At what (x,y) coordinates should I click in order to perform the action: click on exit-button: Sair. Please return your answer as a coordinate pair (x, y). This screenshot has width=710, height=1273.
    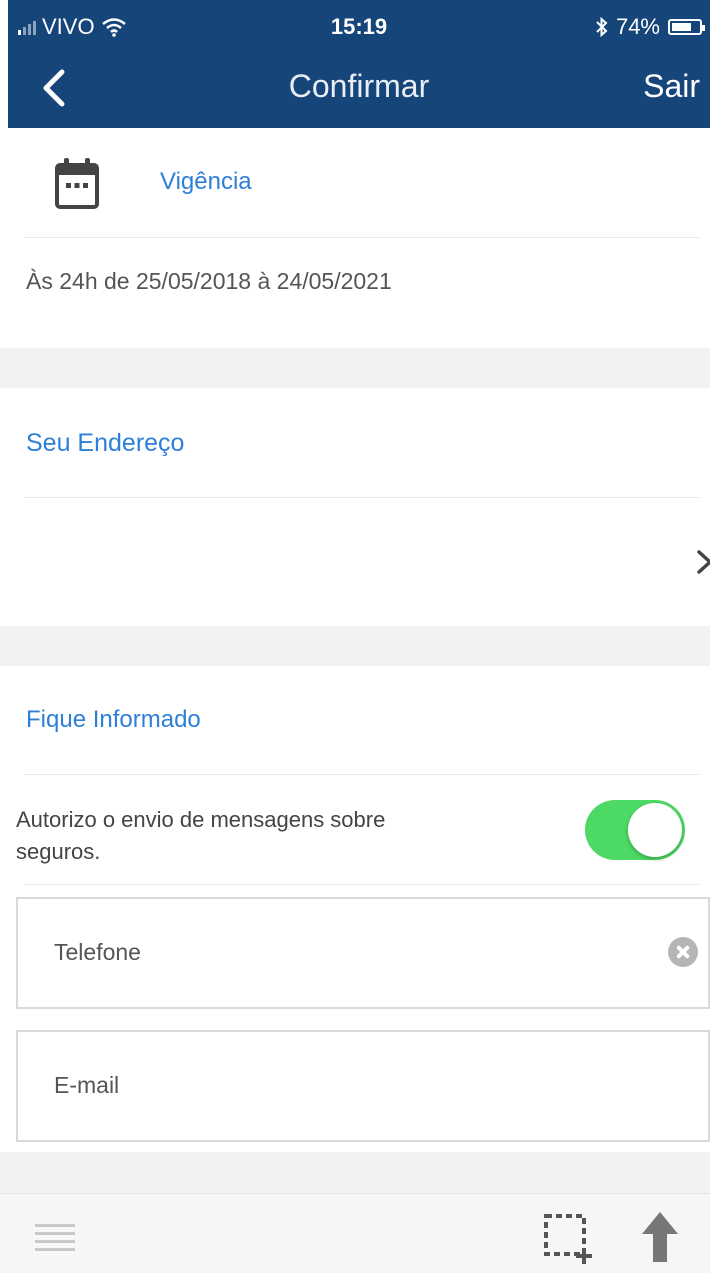
    Looking at the image, I should click on (671, 86).